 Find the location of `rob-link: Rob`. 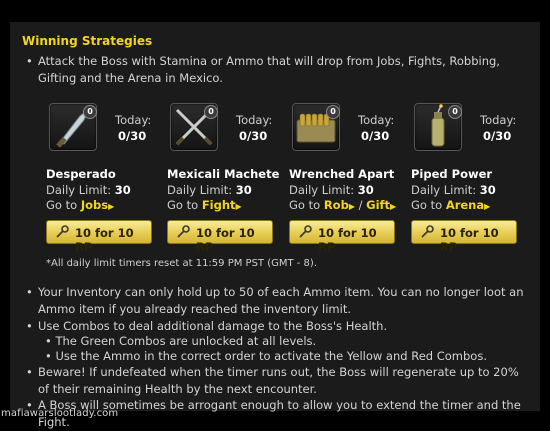

rob-link: Rob is located at coordinates (336, 205).